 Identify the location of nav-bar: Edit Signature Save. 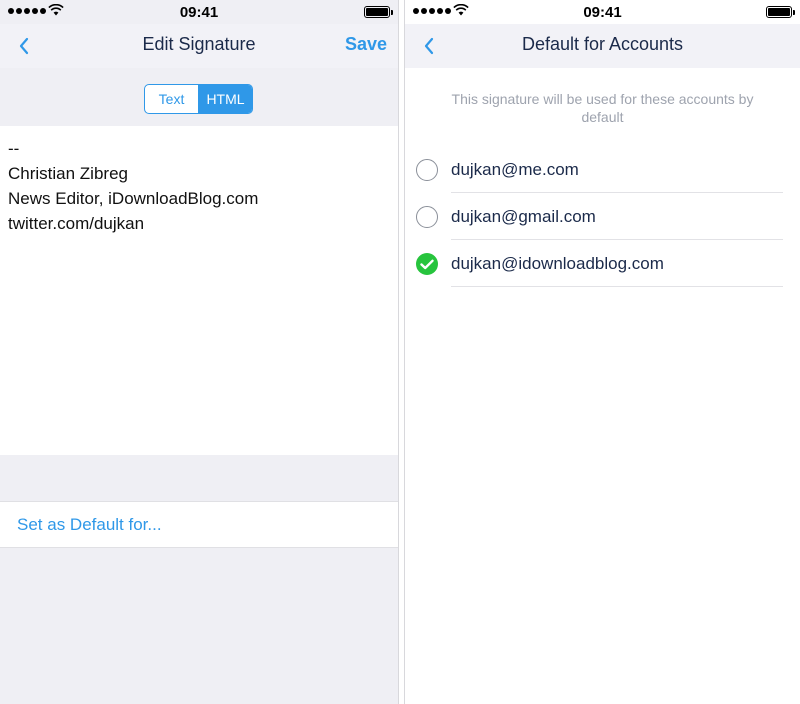
(199, 46).